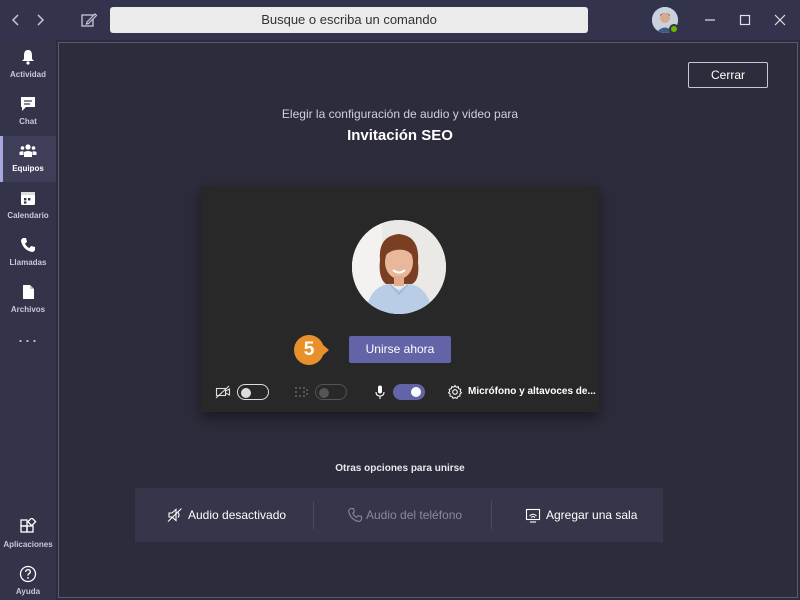  Describe the element at coordinates (28, 292) in the screenshot. I see `file-icon` at that location.